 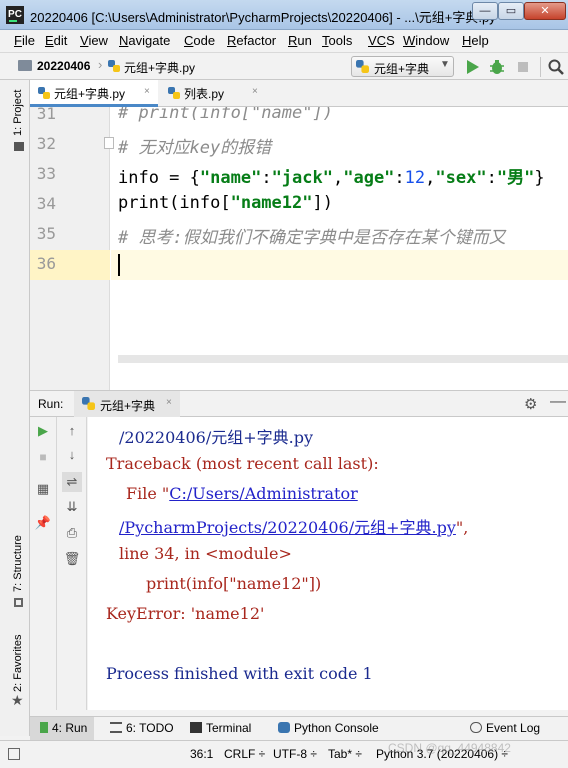 What do you see at coordinates (244, 754) in the screenshot?
I see `line-separator: CRLF ÷` at bounding box center [244, 754].